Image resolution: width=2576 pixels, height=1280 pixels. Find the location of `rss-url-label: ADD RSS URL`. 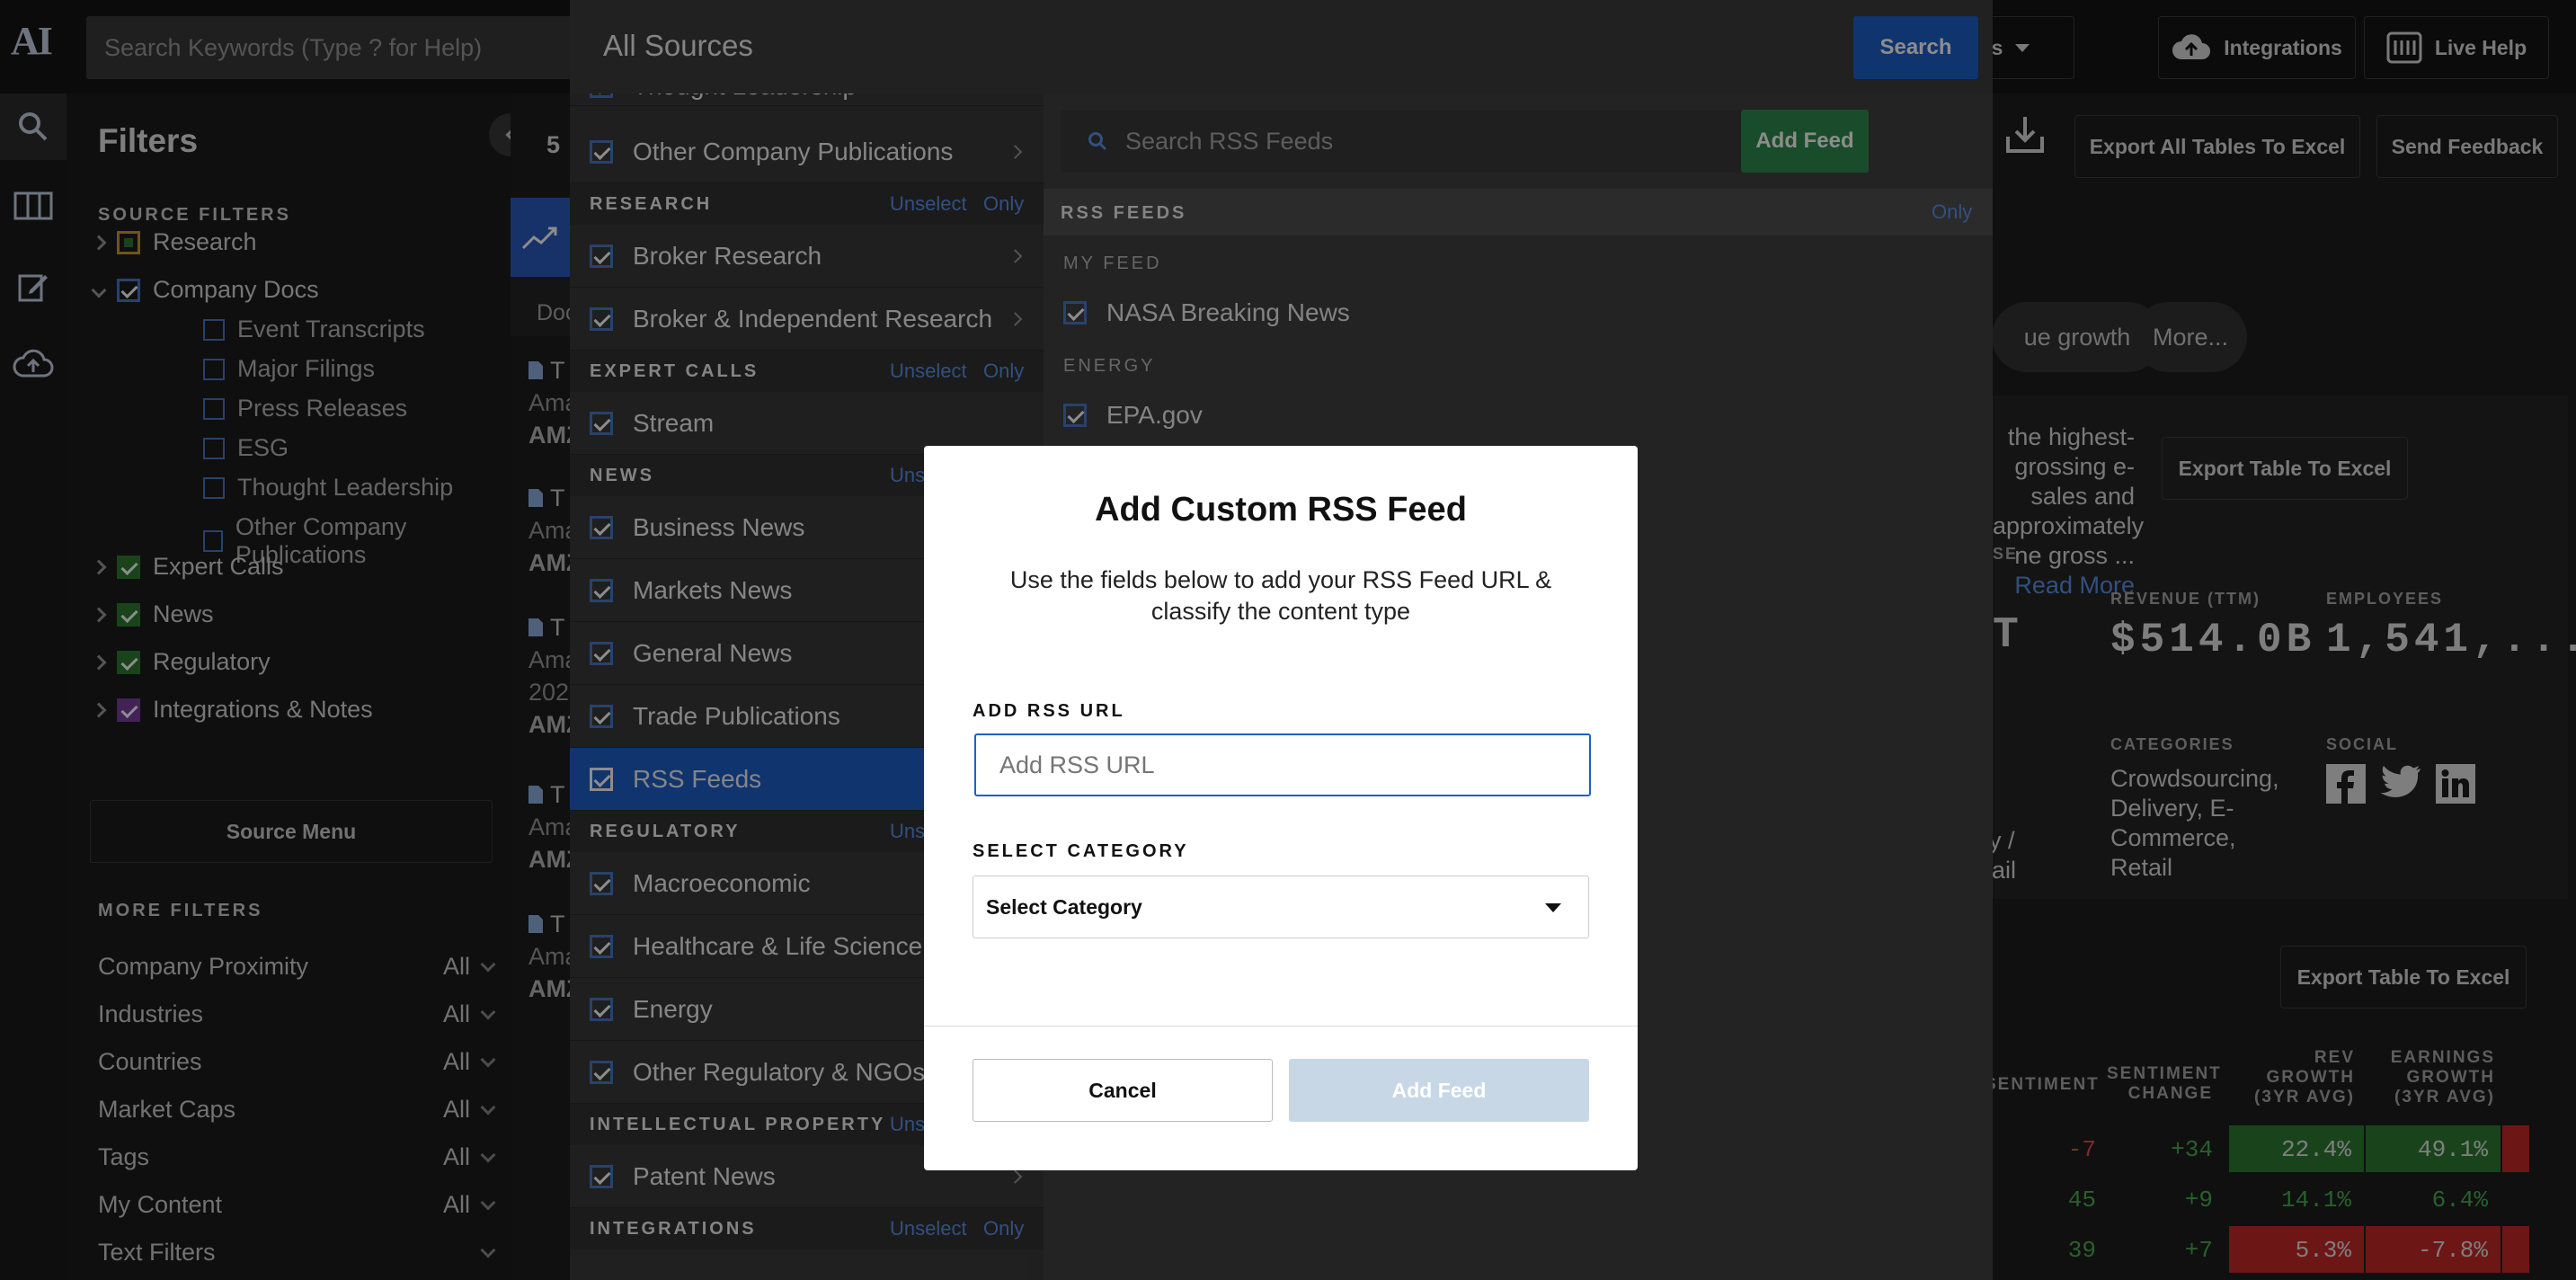

rss-url-label: ADD RSS URL is located at coordinates (1049, 711).